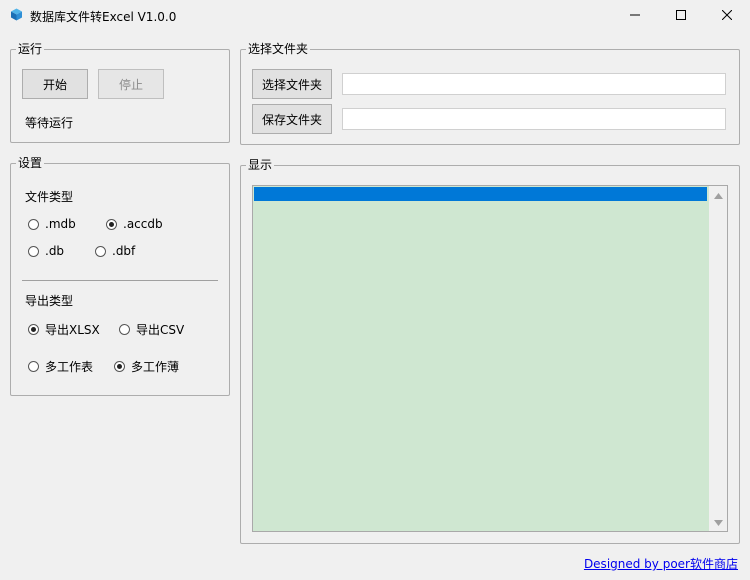 This screenshot has height=580, width=750. I want to click on save-folder-button: 保存文件夹, so click(292, 119).